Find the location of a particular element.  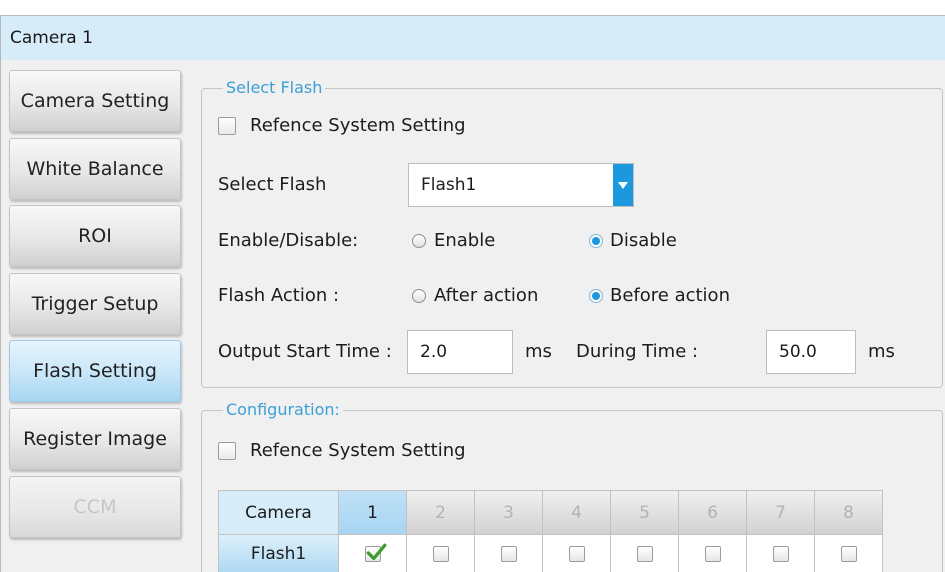

sidebar-item-ccm: CCM is located at coordinates (95, 507).